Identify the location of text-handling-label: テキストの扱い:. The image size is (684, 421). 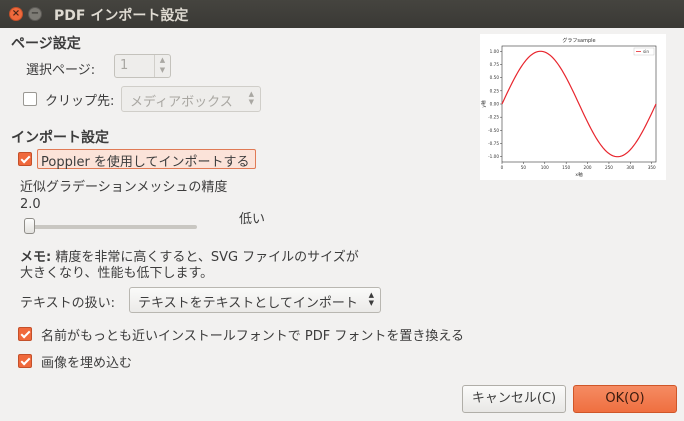
(67, 303).